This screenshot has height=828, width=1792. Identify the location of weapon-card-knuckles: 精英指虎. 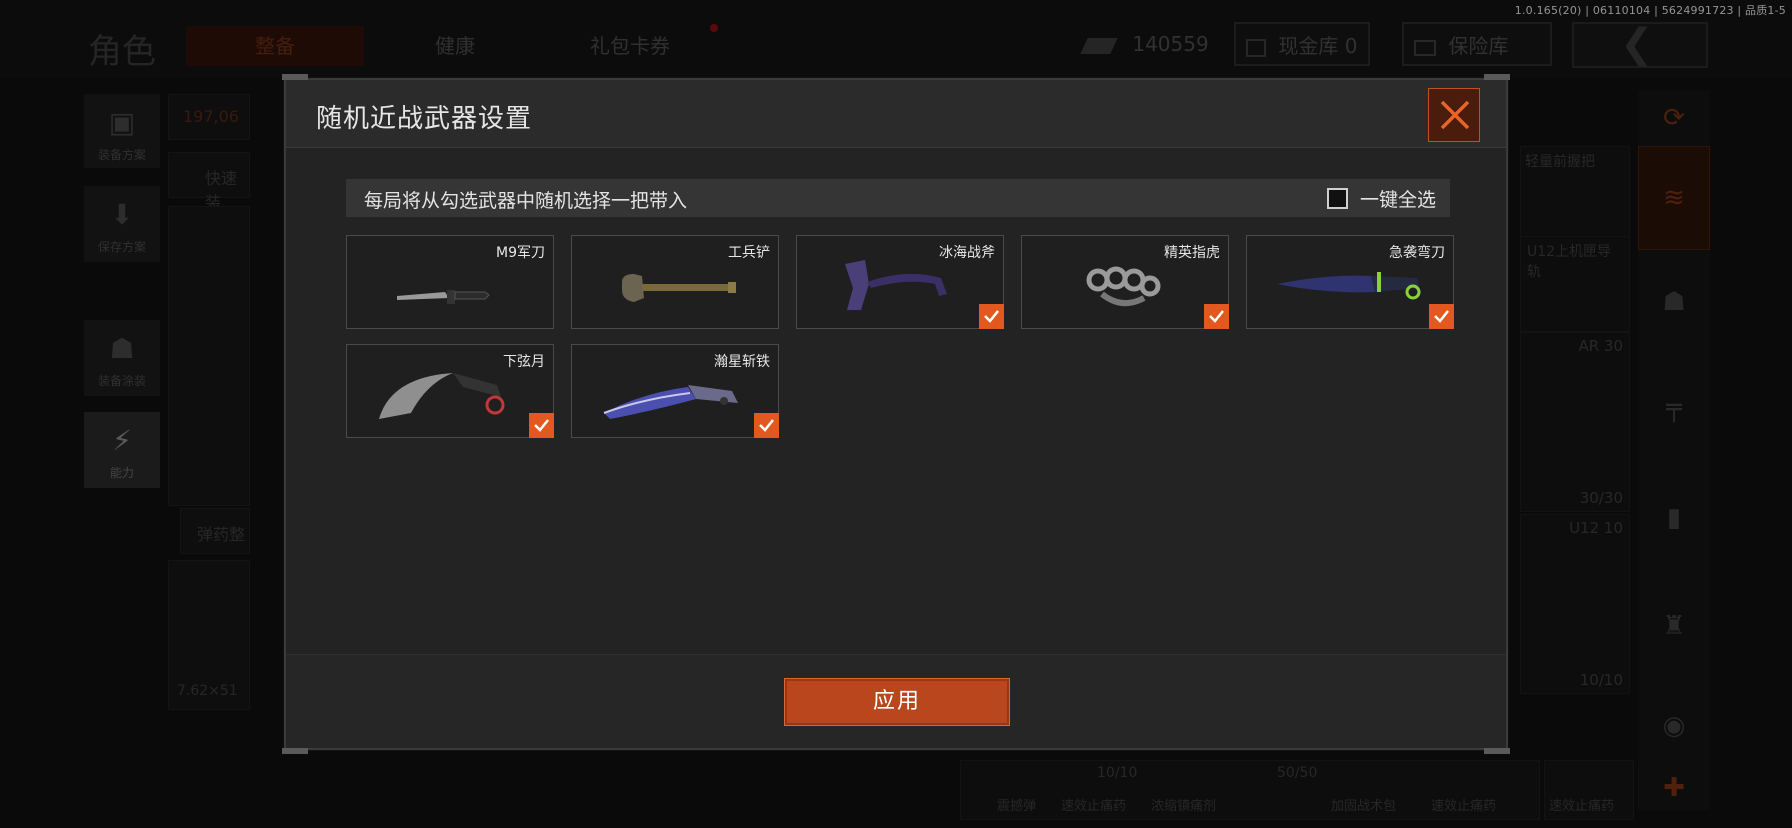
(1125, 282).